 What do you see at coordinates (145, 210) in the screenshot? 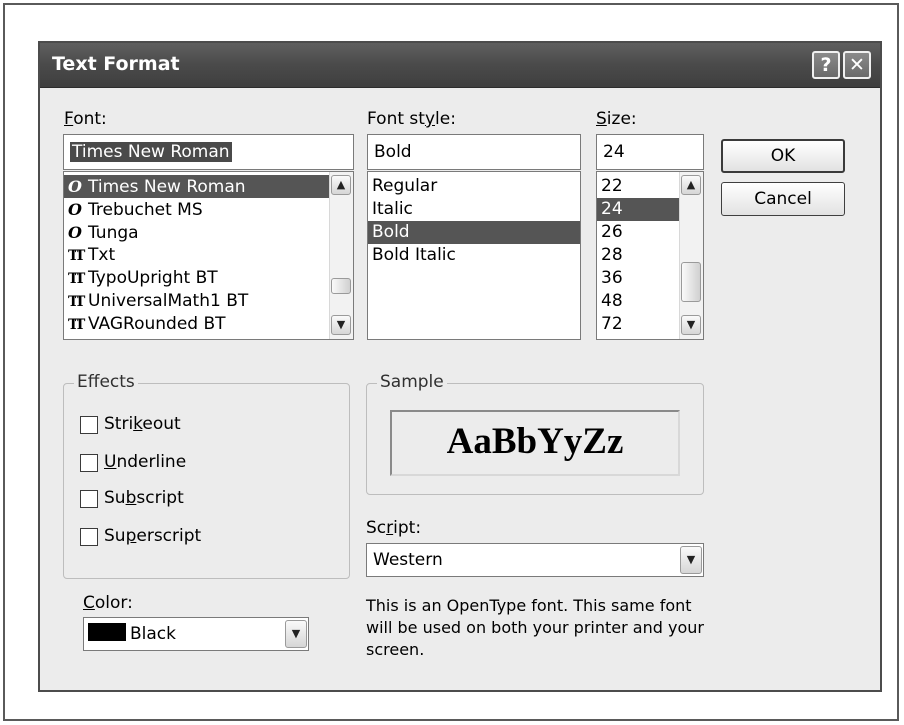
I see `list-item-label: Trebuchet MS` at bounding box center [145, 210].